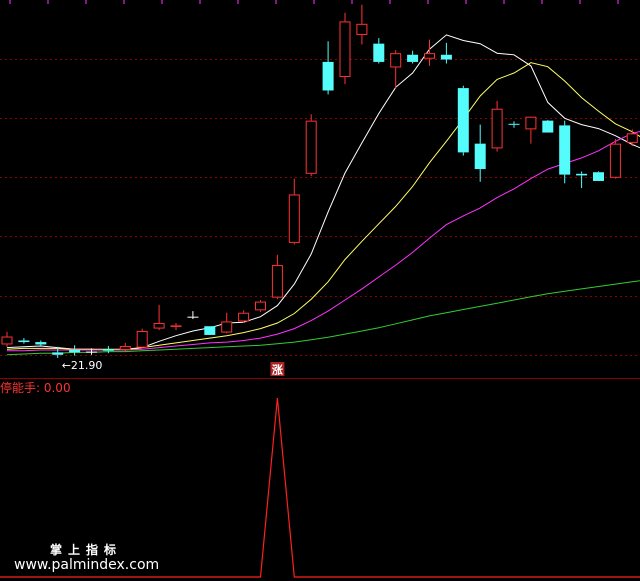 This screenshot has width=640, height=581. I want to click on watermark-url: www.palmindex.com, so click(86, 565).